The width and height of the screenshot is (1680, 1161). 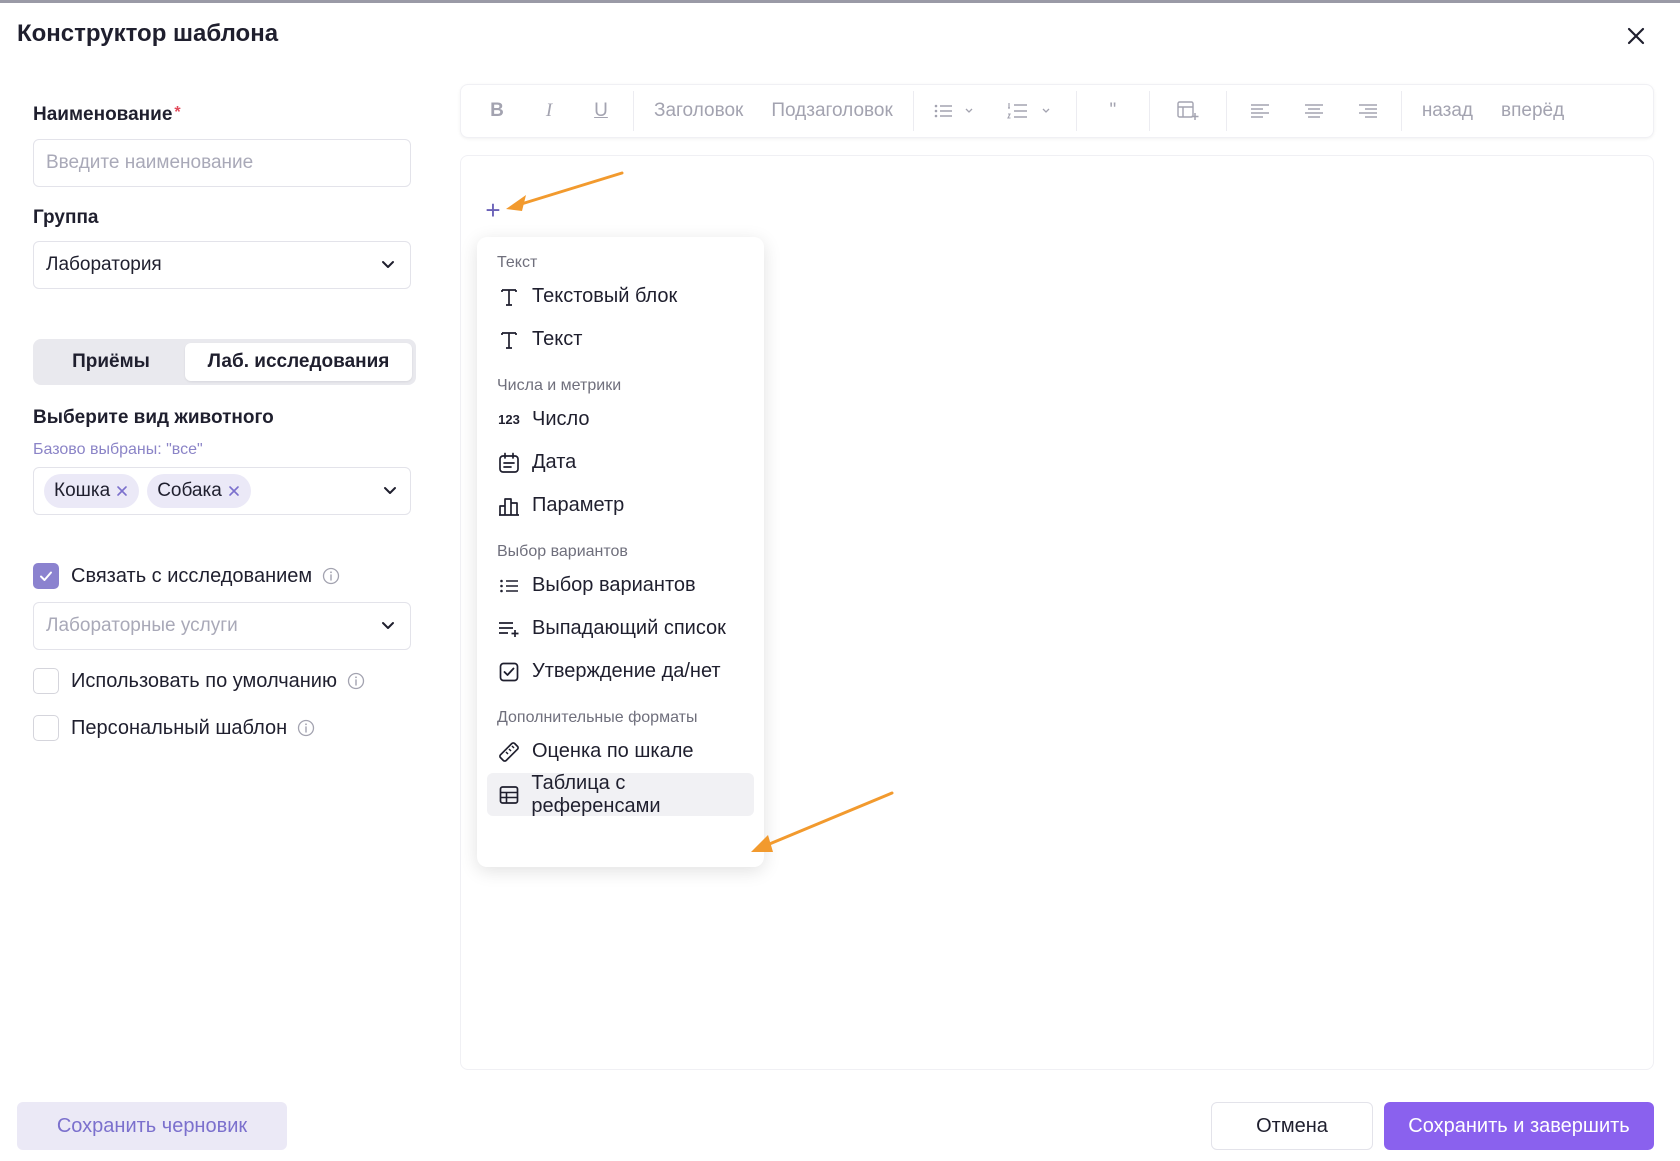 What do you see at coordinates (578, 505) in the screenshot?
I see `menu-item-label: Параметр` at bounding box center [578, 505].